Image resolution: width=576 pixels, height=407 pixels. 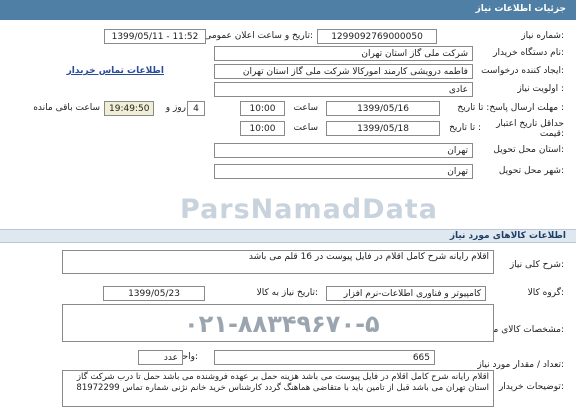 What do you see at coordinates (155, 36) in the screenshot?
I see `announce-datetime-field: 1399/05/11 - 11:52` at bounding box center [155, 36].